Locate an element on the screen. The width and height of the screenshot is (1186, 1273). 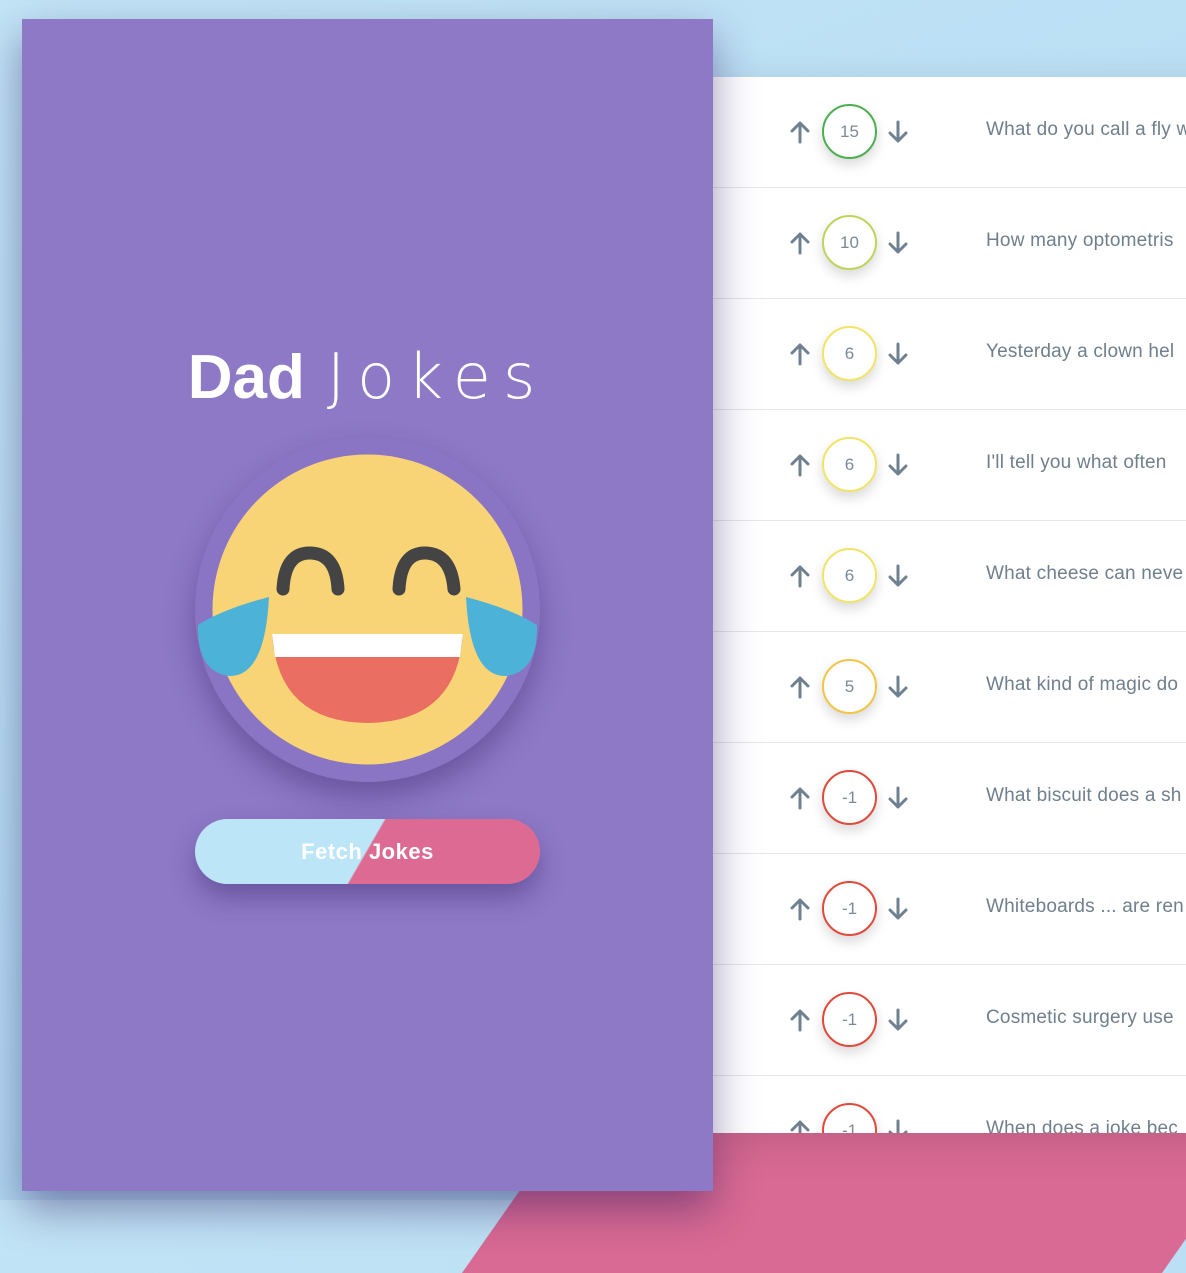
joke-text: Yesterday a clown hel is located at coordinates (1080, 351).